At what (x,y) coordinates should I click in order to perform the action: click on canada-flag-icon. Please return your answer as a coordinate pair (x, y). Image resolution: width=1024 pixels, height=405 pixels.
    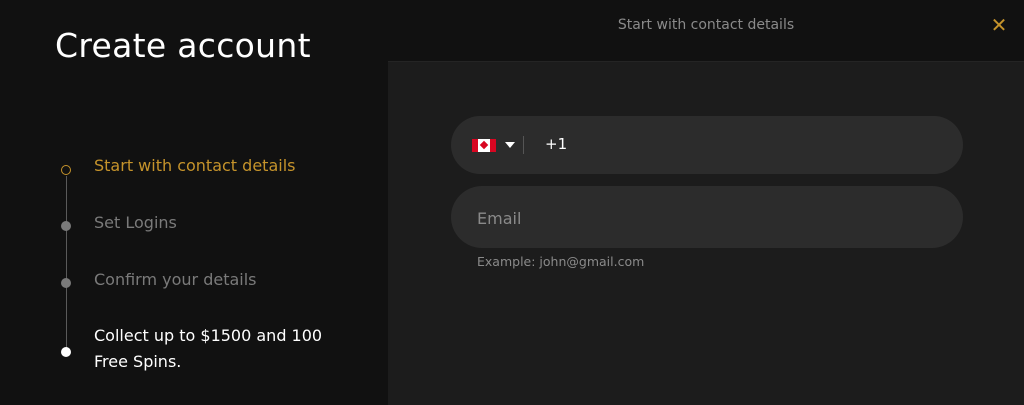
    Looking at the image, I should click on (484, 145).